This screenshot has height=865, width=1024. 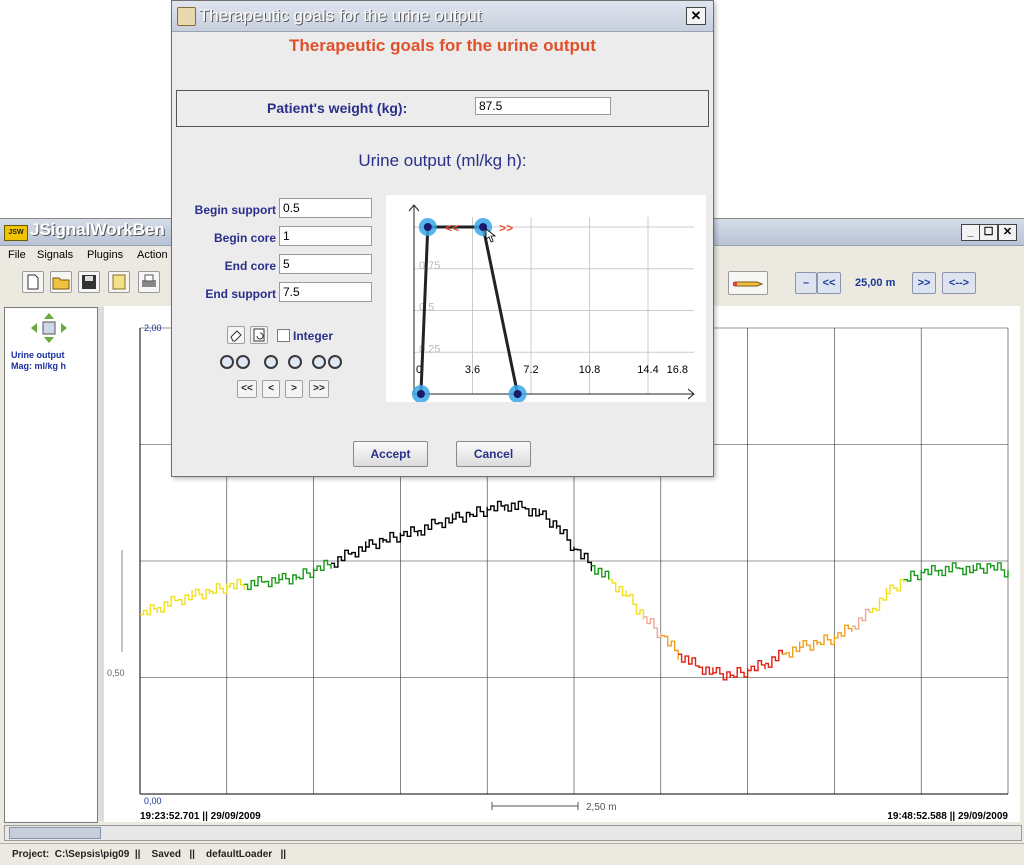 What do you see at coordinates (947, 816) in the screenshot?
I see `end-time-label: 19:48:52.588 || 29/09/2009` at bounding box center [947, 816].